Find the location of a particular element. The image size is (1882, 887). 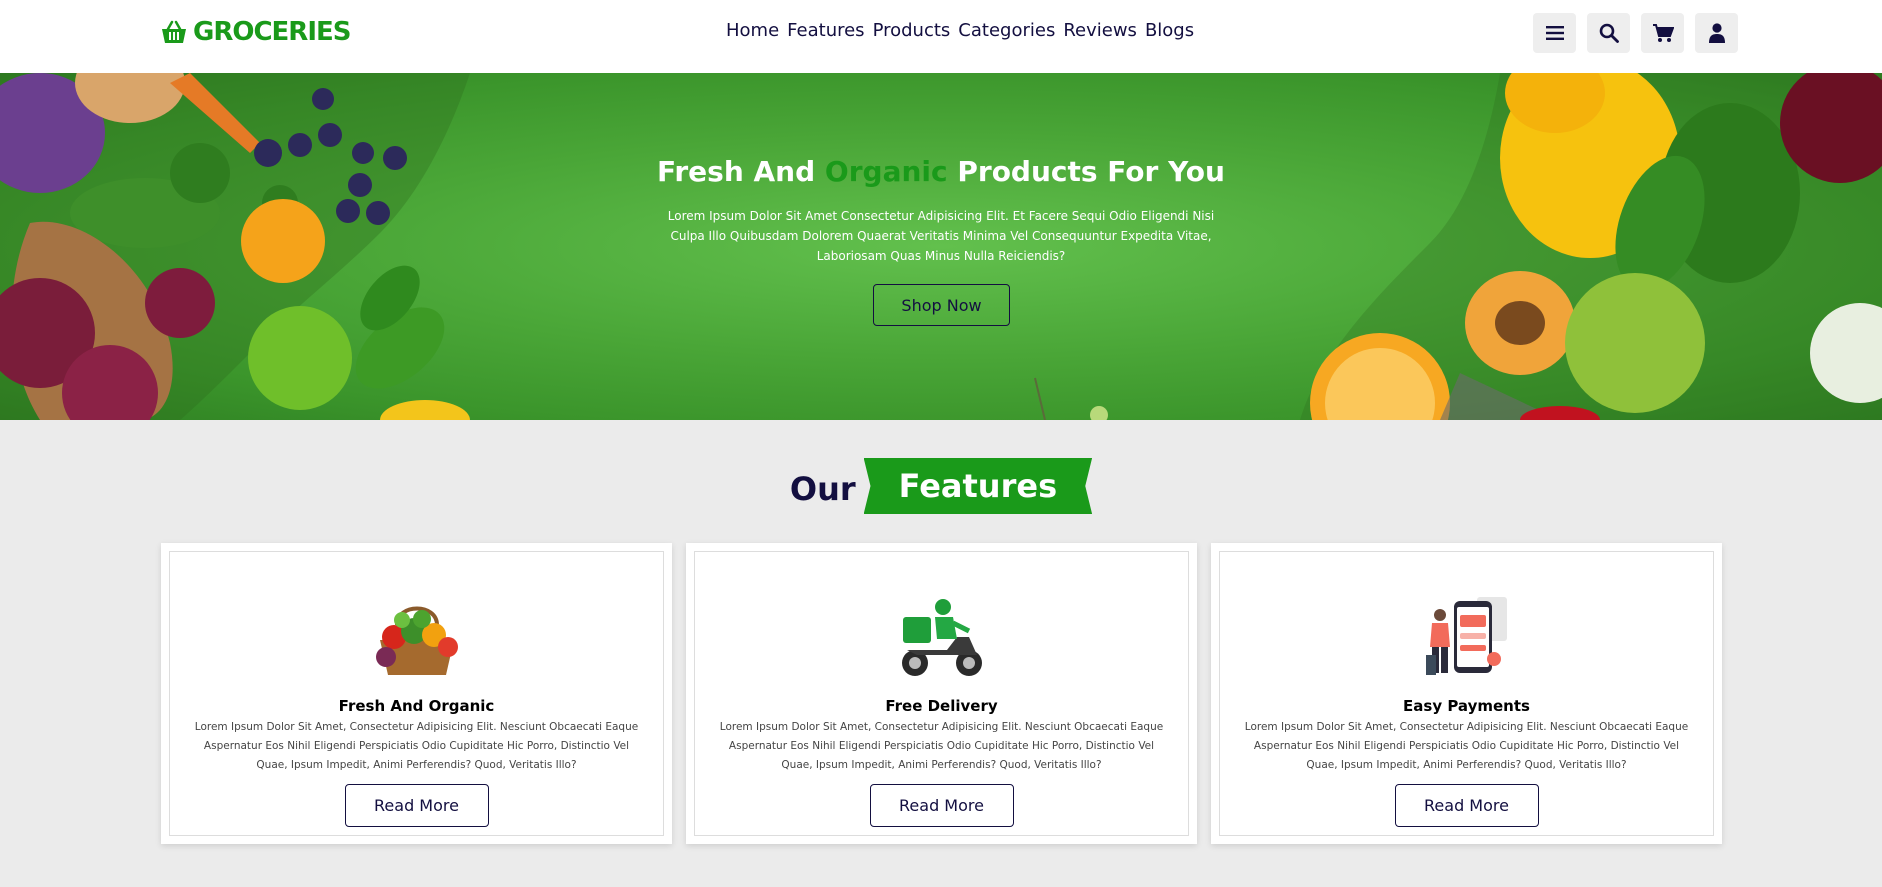

hero-title-highlight: Organic is located at coordinates (886, 171).